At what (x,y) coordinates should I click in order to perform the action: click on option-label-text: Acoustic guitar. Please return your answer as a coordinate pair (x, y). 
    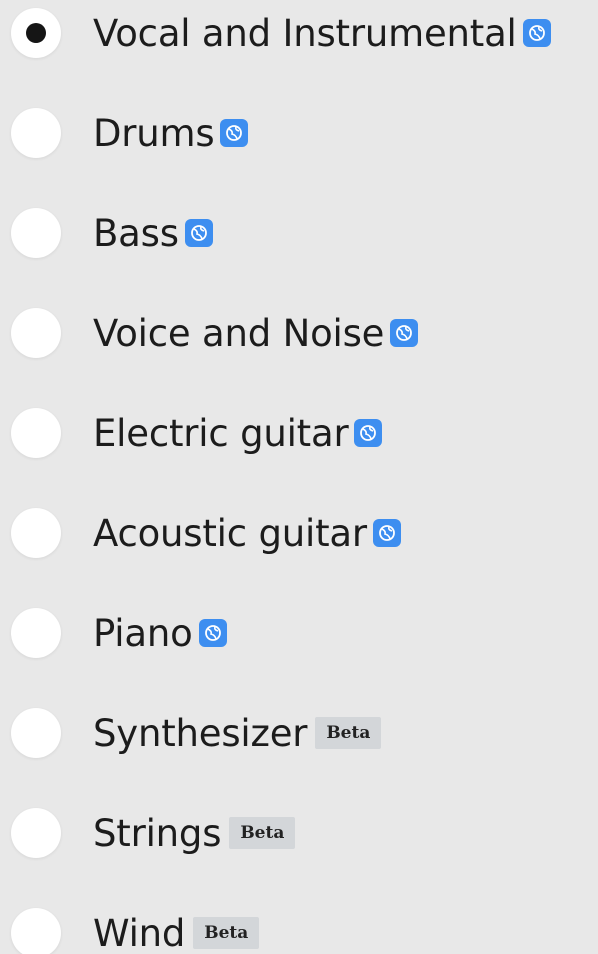
    Looking at the image, I should click on (230, 533).